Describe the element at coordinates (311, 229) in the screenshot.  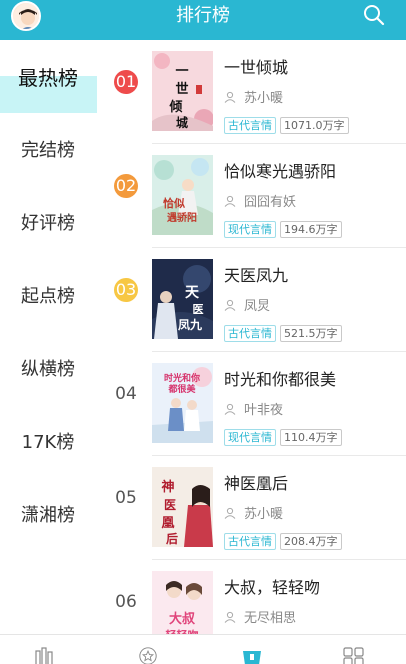
I see `word-count-tag: 194.6万字` at that location.